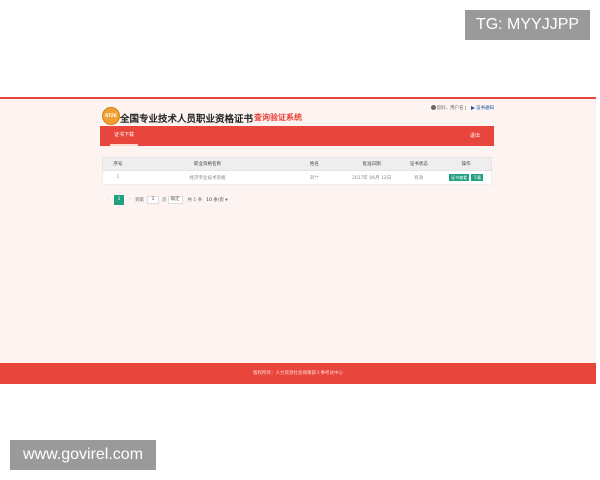 The height and width of the screenshot is (480, 600). Describe the element at coordinates (118, 177) in the screenshot. I see `cell-index: 1` at that location.